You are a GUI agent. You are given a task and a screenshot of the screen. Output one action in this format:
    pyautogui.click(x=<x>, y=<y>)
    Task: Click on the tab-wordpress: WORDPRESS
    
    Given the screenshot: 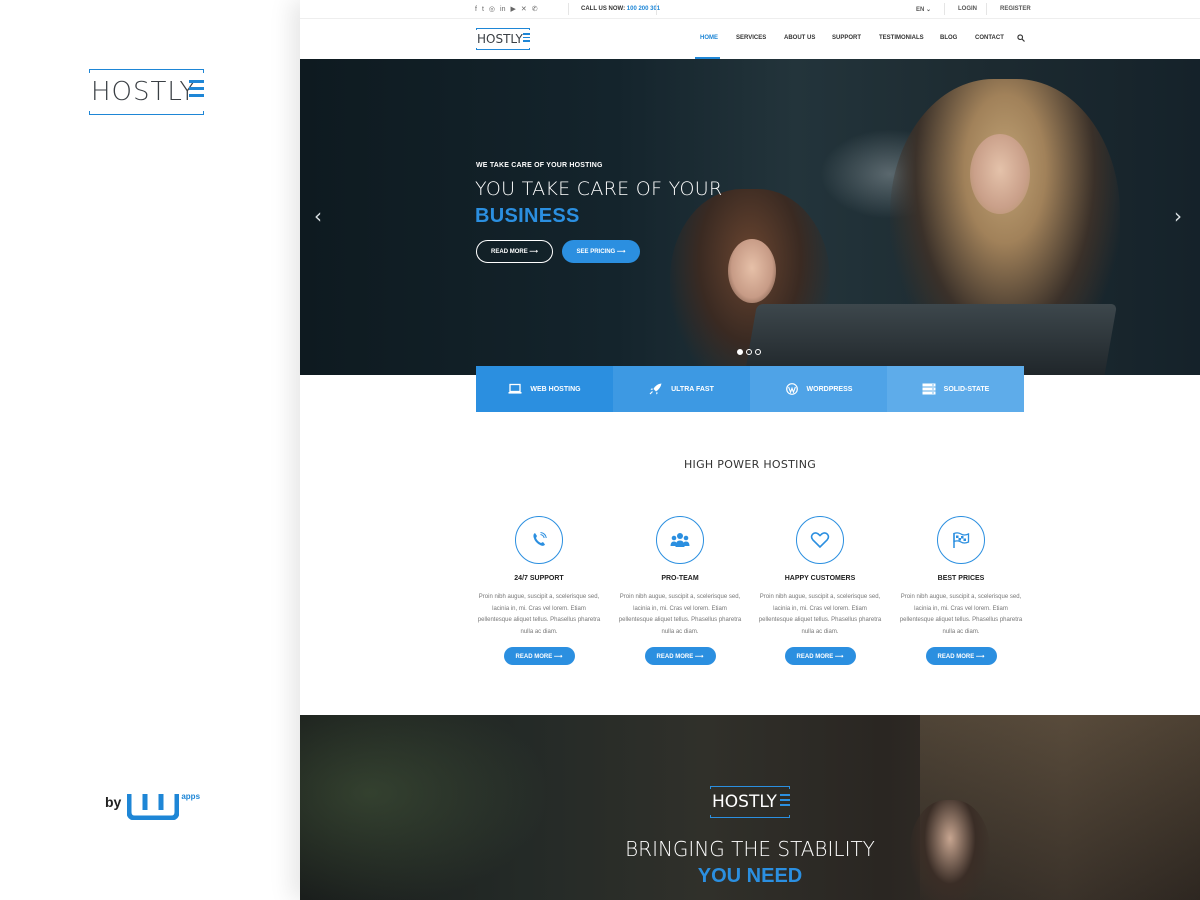 What is the action you would take?
    pyautogui.click(x=818, y=389)
    